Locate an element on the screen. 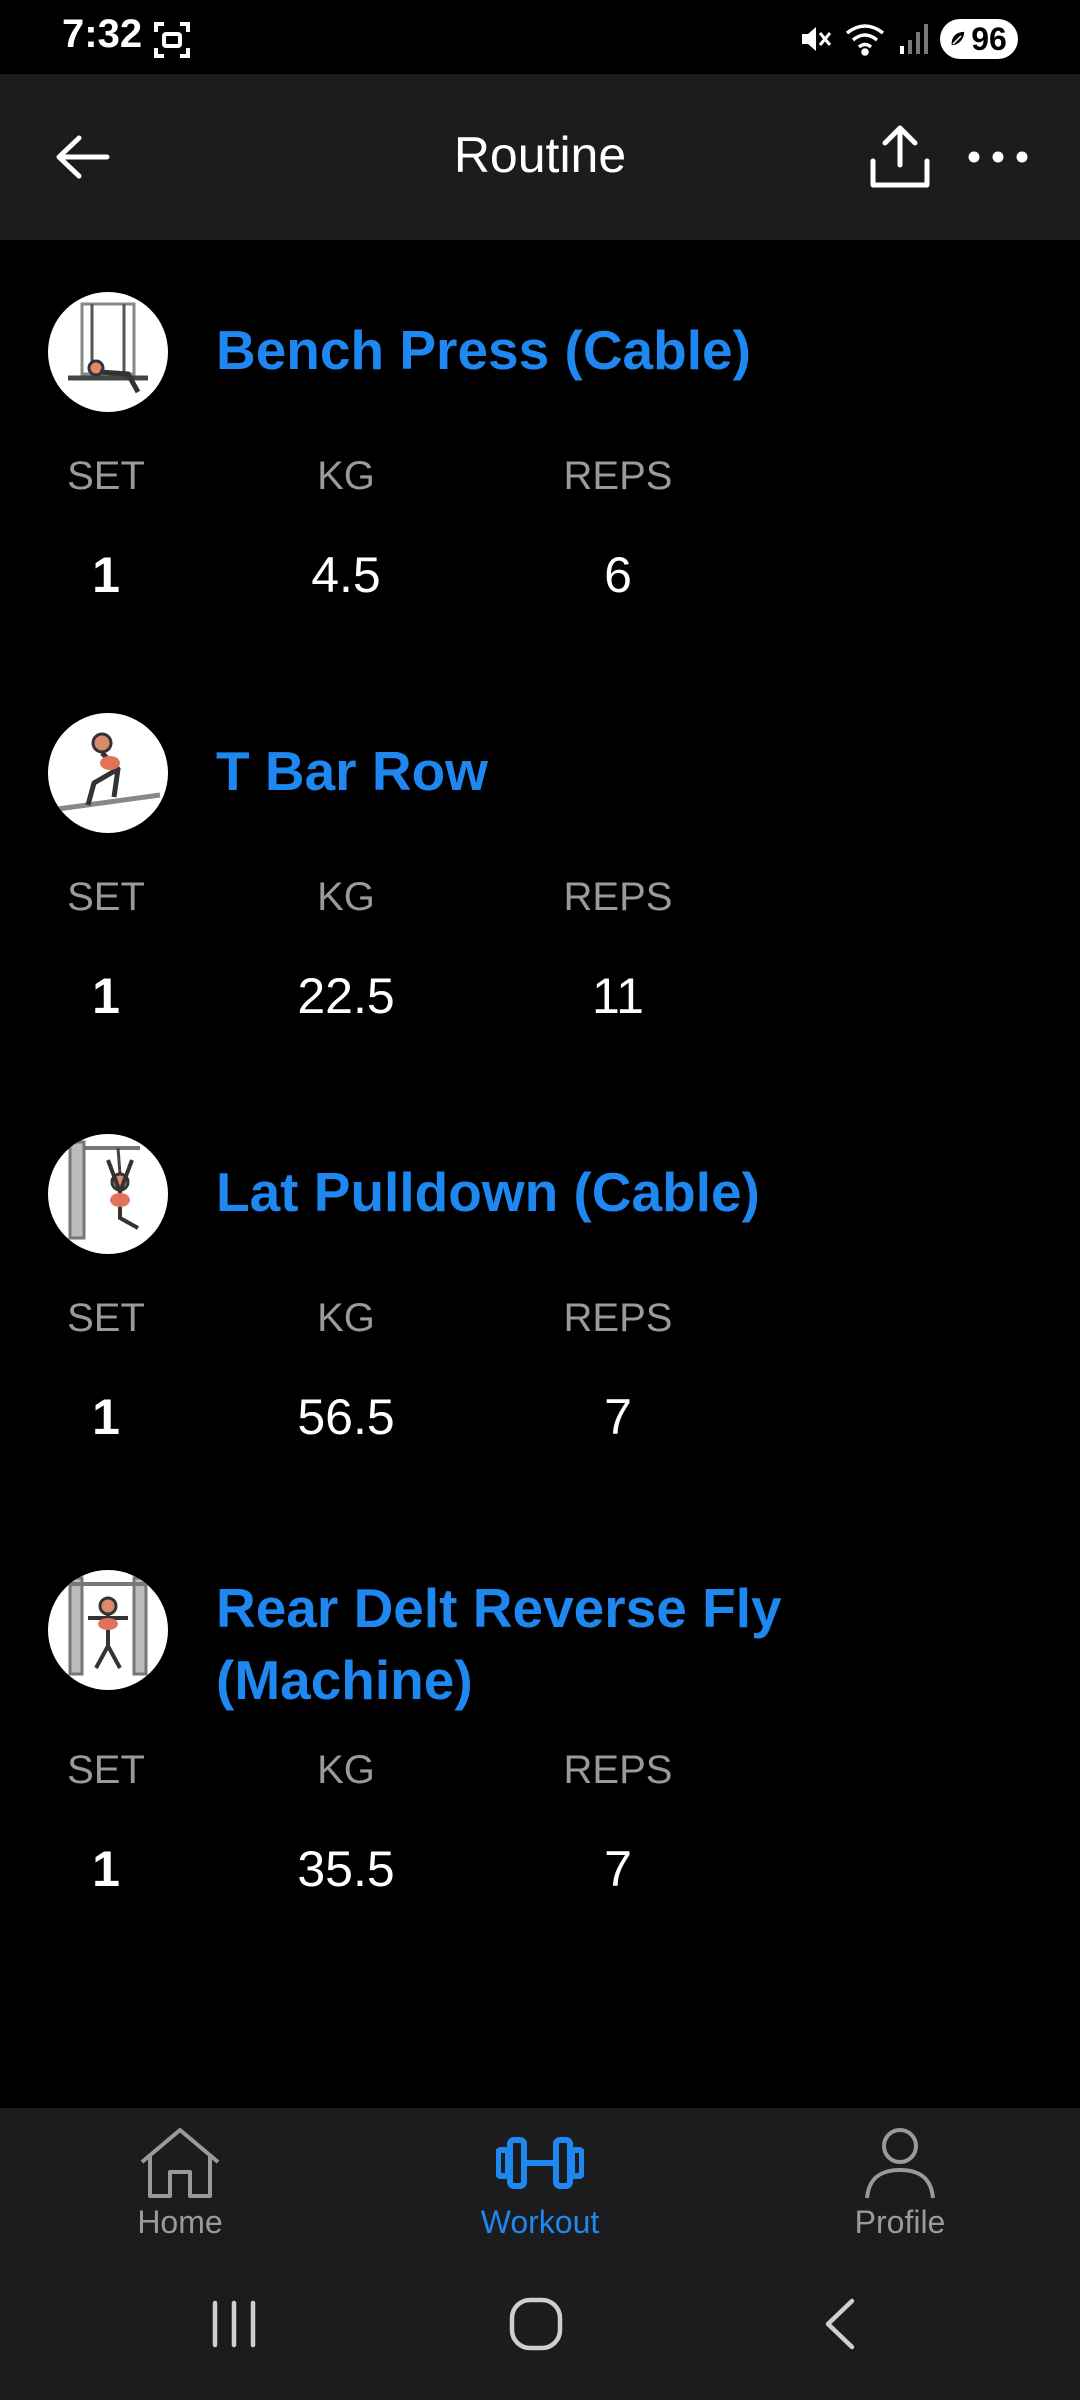 The image size is (1080, 2400). exercise-card: T Bar Row SET KG REPS 1 22.5 11 is located at coordinates (540, 878).